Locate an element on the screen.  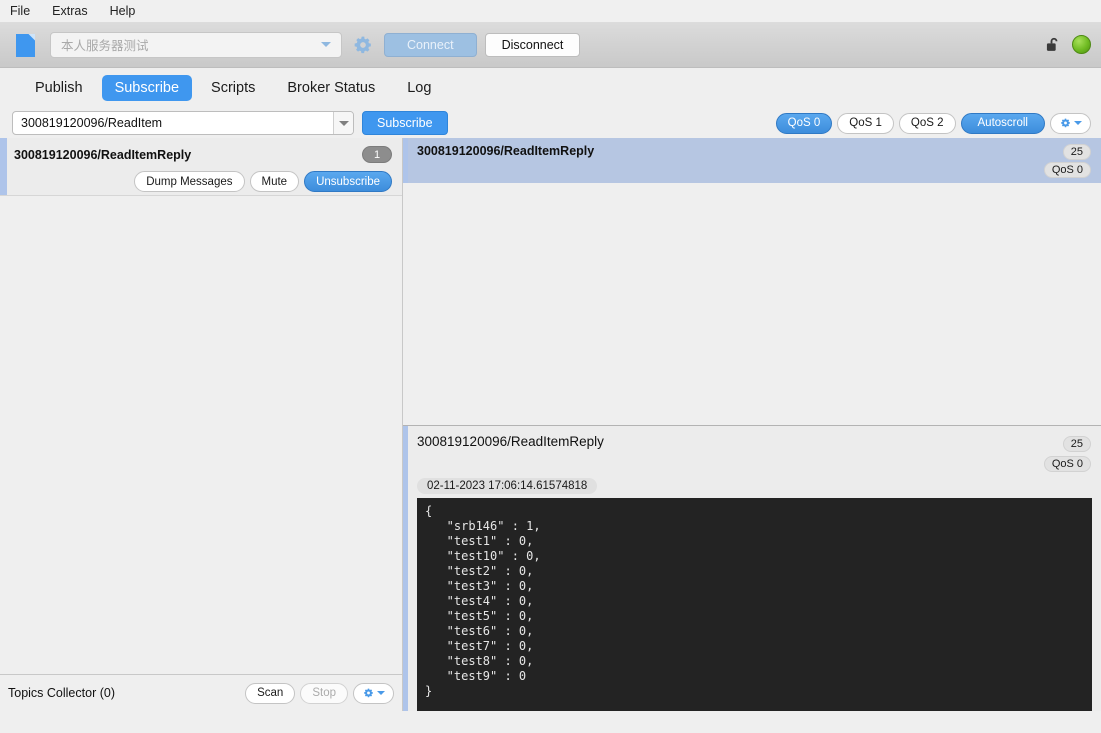
message-list-row: 300819120096/ReadItemReply 25 QoS 0 is located at coordinates (752, 160).